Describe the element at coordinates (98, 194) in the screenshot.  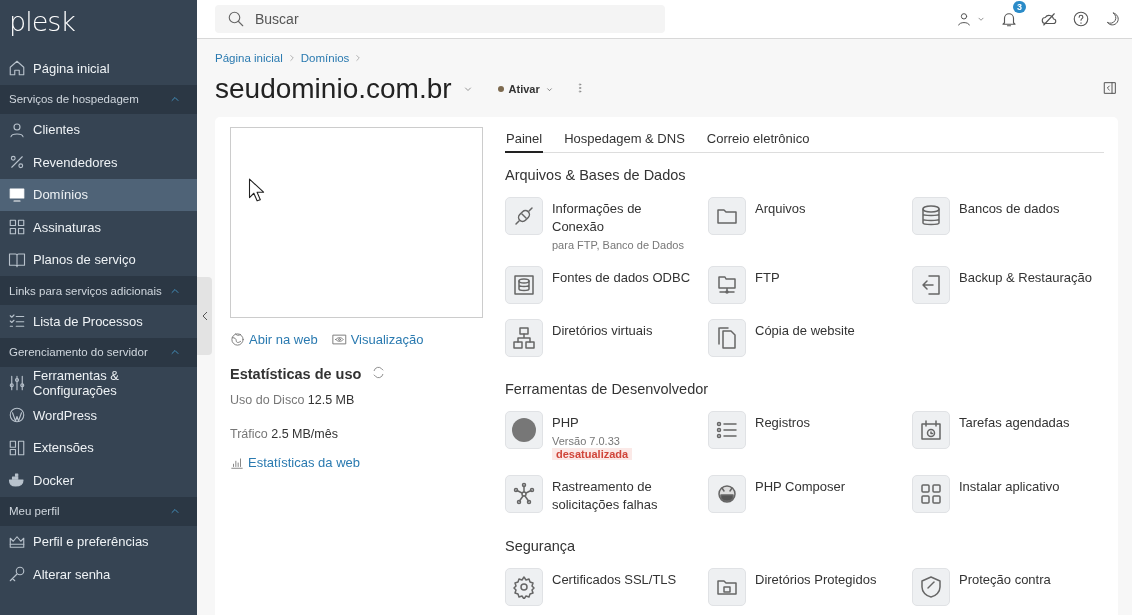
I see `nav-item: Domínios` at that location.